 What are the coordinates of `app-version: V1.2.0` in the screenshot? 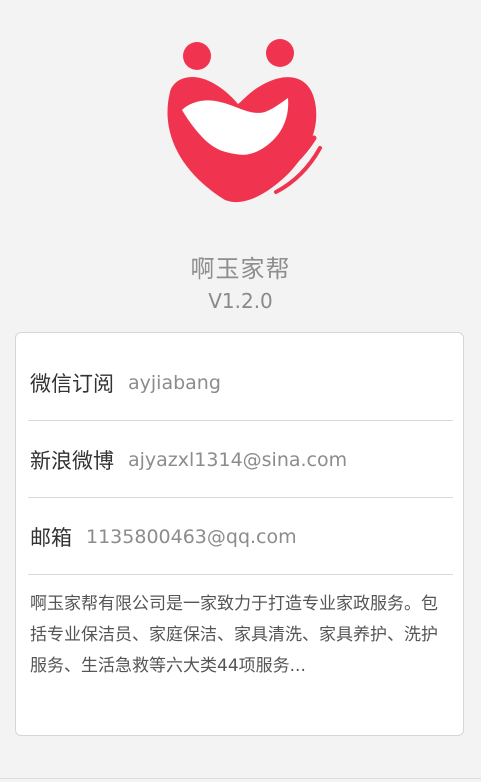 It's located at (240, 301).